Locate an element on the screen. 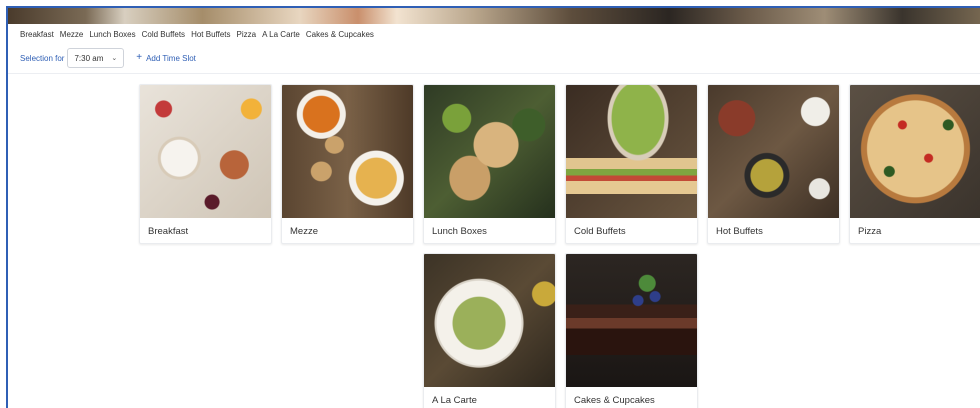 The height and width of the screenshot is (408, 980). nav-item-hot-buffets: Hot Buffets is located at coordinates (210, 34).